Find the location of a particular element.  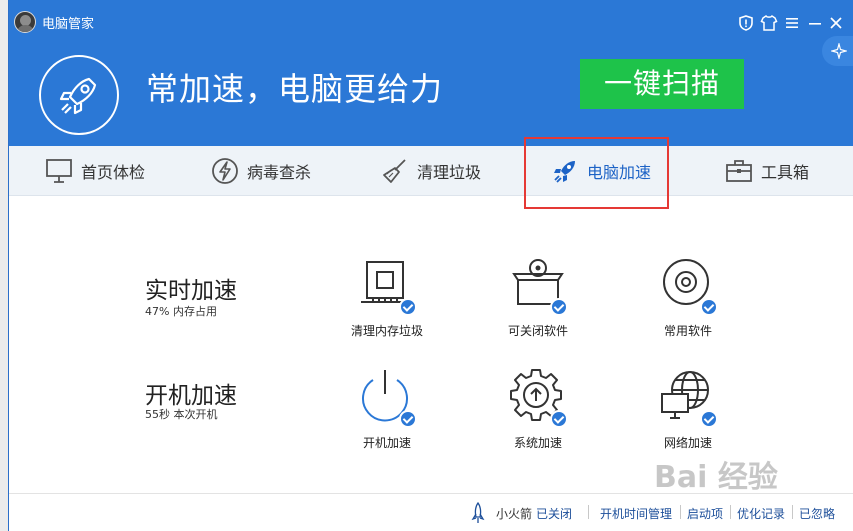

tool-label: 系统加速 is located at coordinates (537, 443).